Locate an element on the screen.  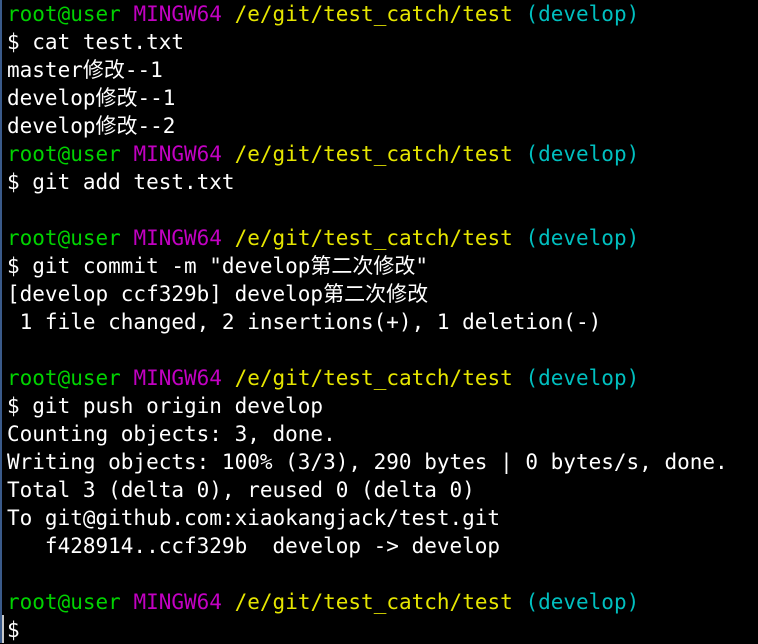
output-line: $ cat test.txt is located at coordinates (96, 42).